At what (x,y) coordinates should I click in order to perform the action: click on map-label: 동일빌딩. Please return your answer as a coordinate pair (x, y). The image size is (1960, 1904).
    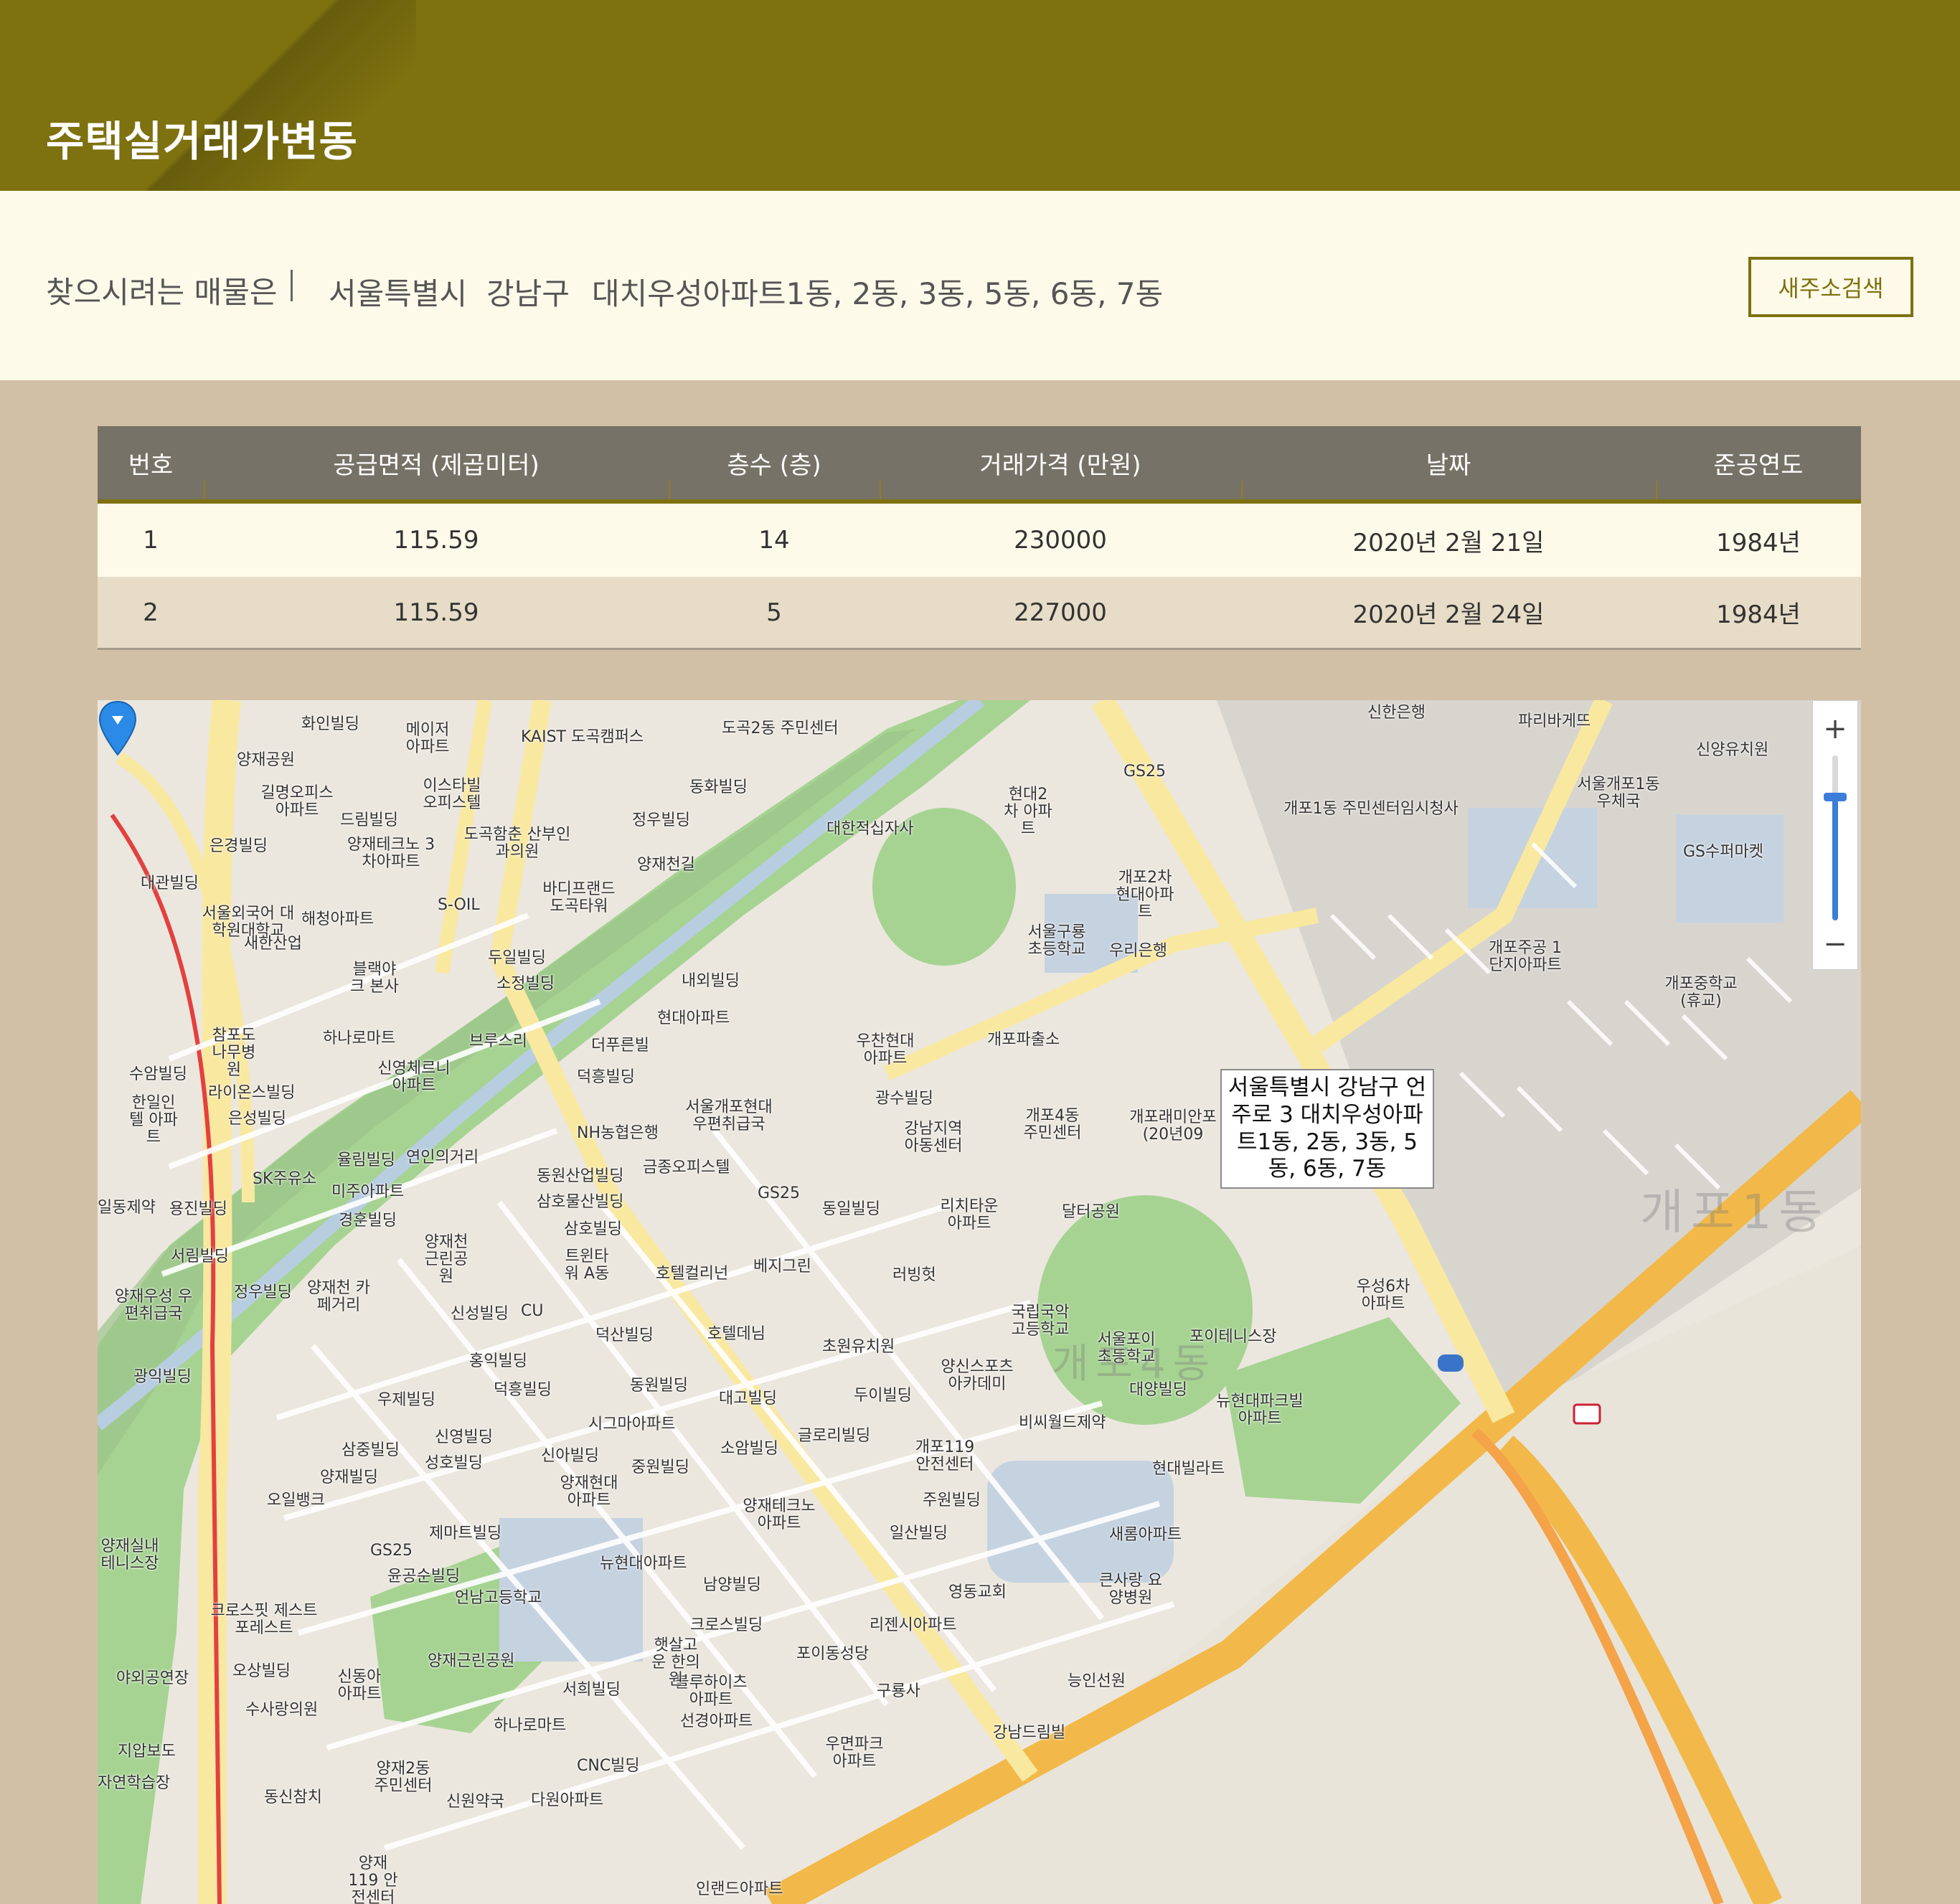
    Looking at the image, I should click on (851, 1209).